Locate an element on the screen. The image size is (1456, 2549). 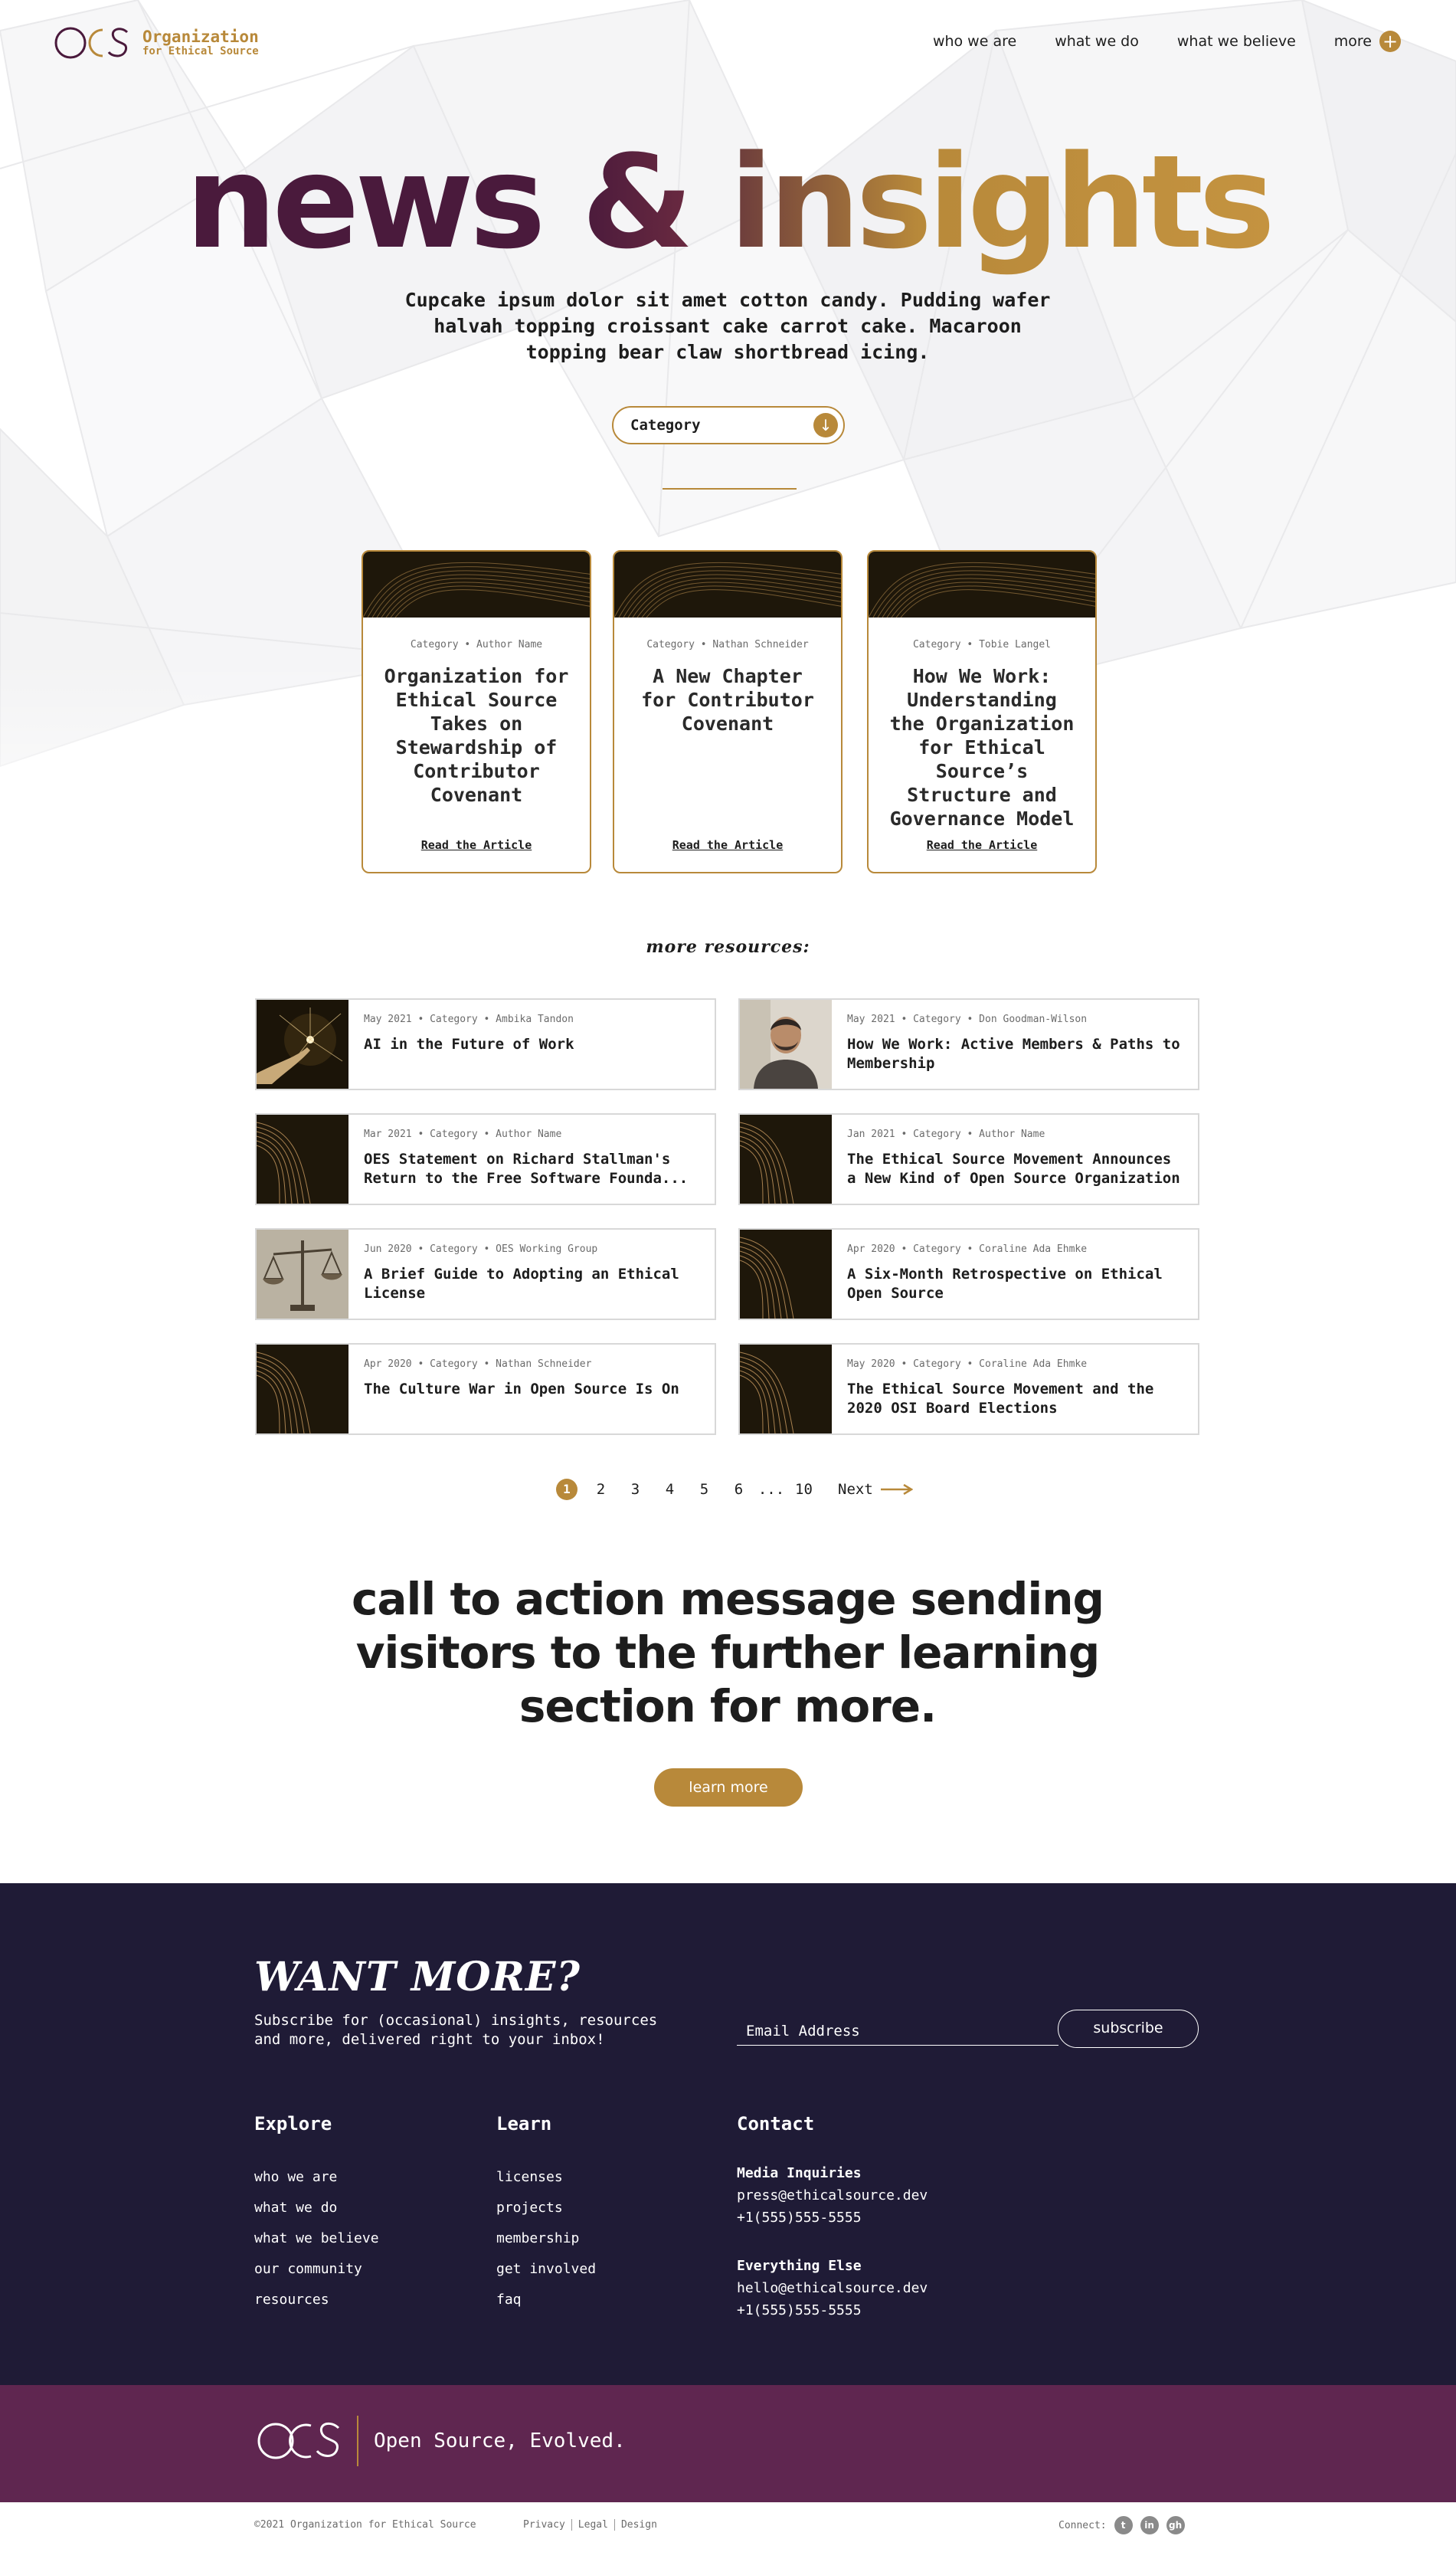
category-dropdown: Category ↓ is located at coordinates (729, 425).